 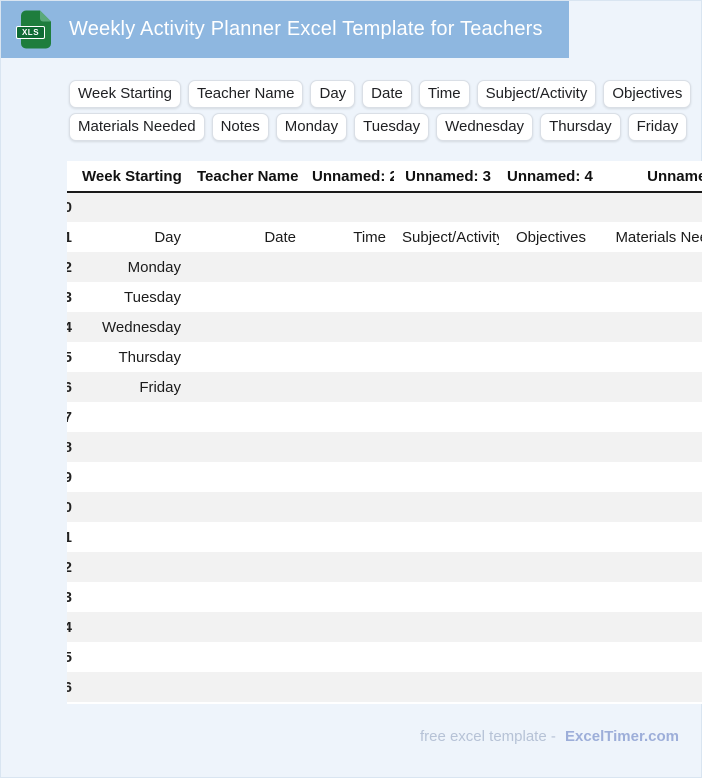 I want to click on row-index: 16, so click(x=69, y=687).